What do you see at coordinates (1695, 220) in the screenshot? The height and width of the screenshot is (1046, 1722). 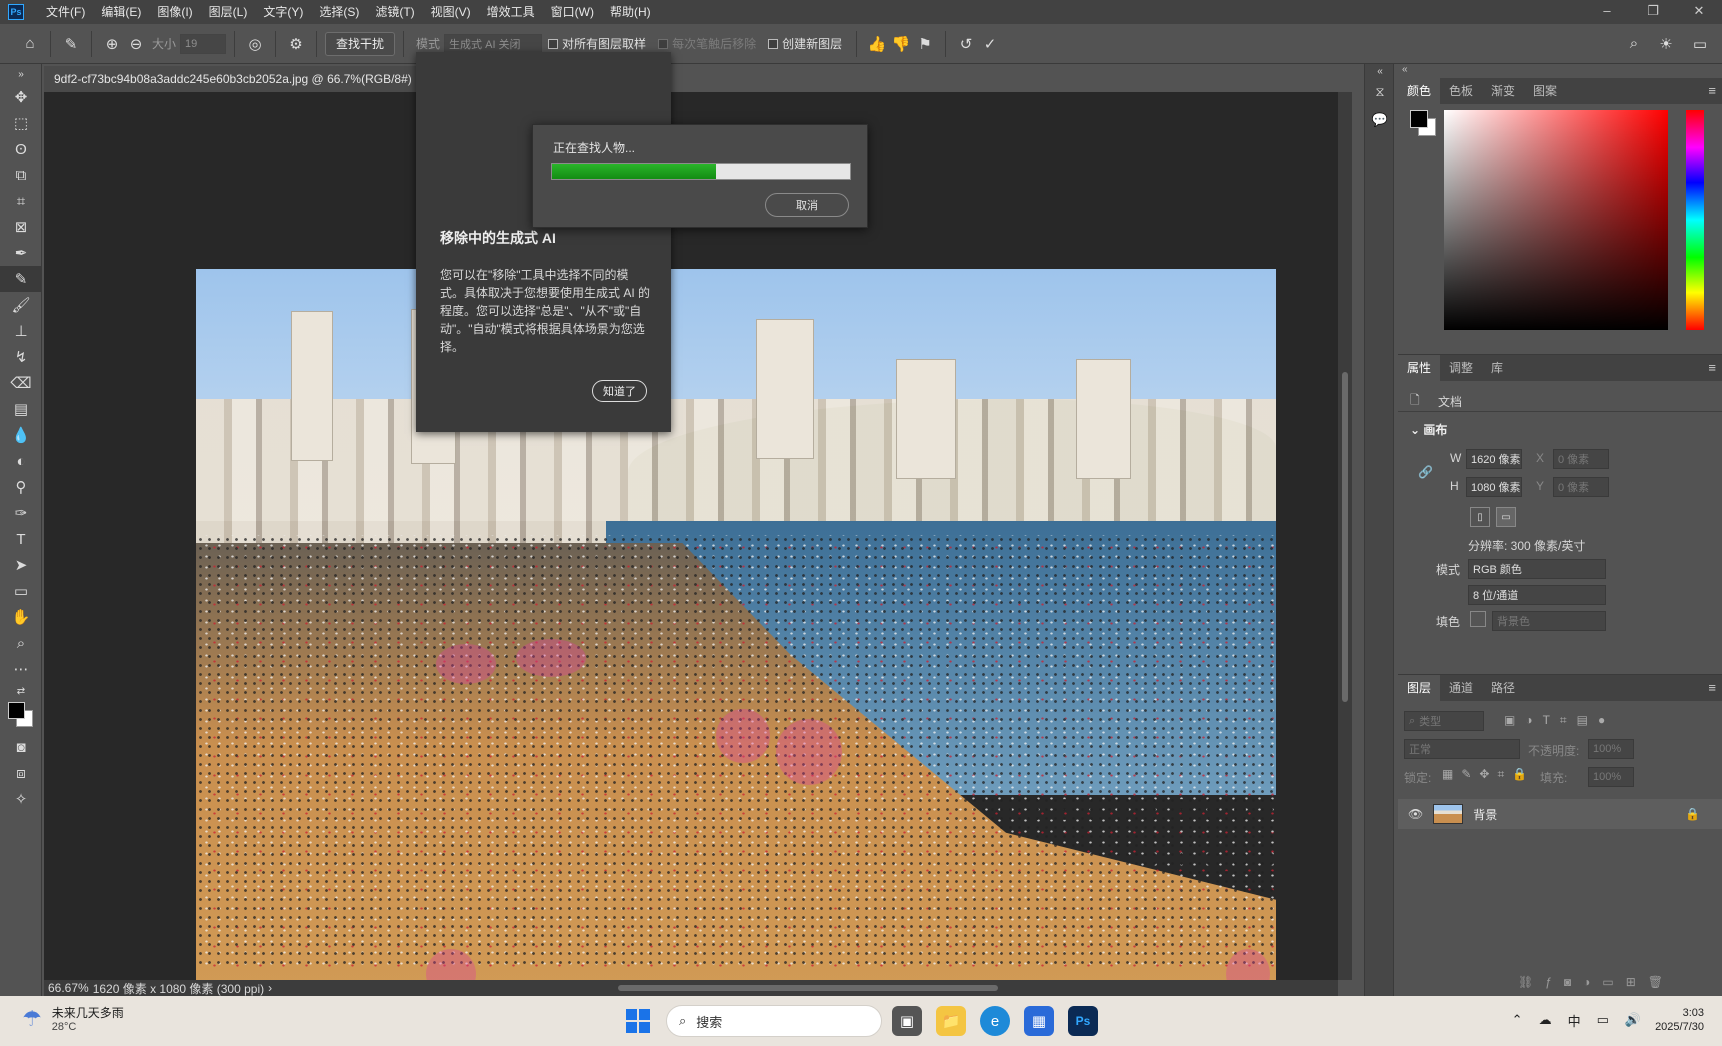 I see `hue-slider` at bounding box center [1695, 220].